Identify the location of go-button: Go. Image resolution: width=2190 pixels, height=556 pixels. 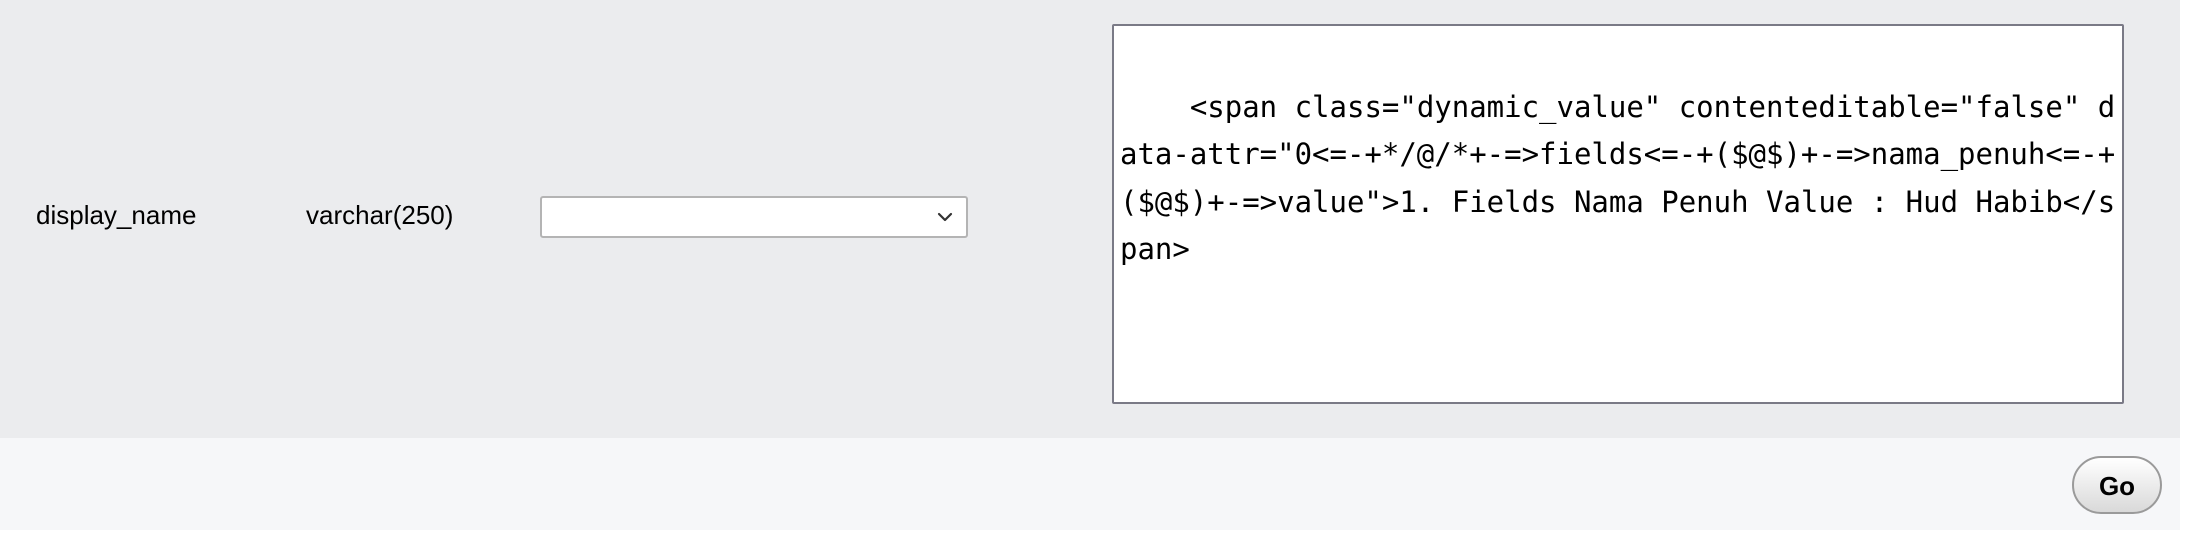
(2117, 485).